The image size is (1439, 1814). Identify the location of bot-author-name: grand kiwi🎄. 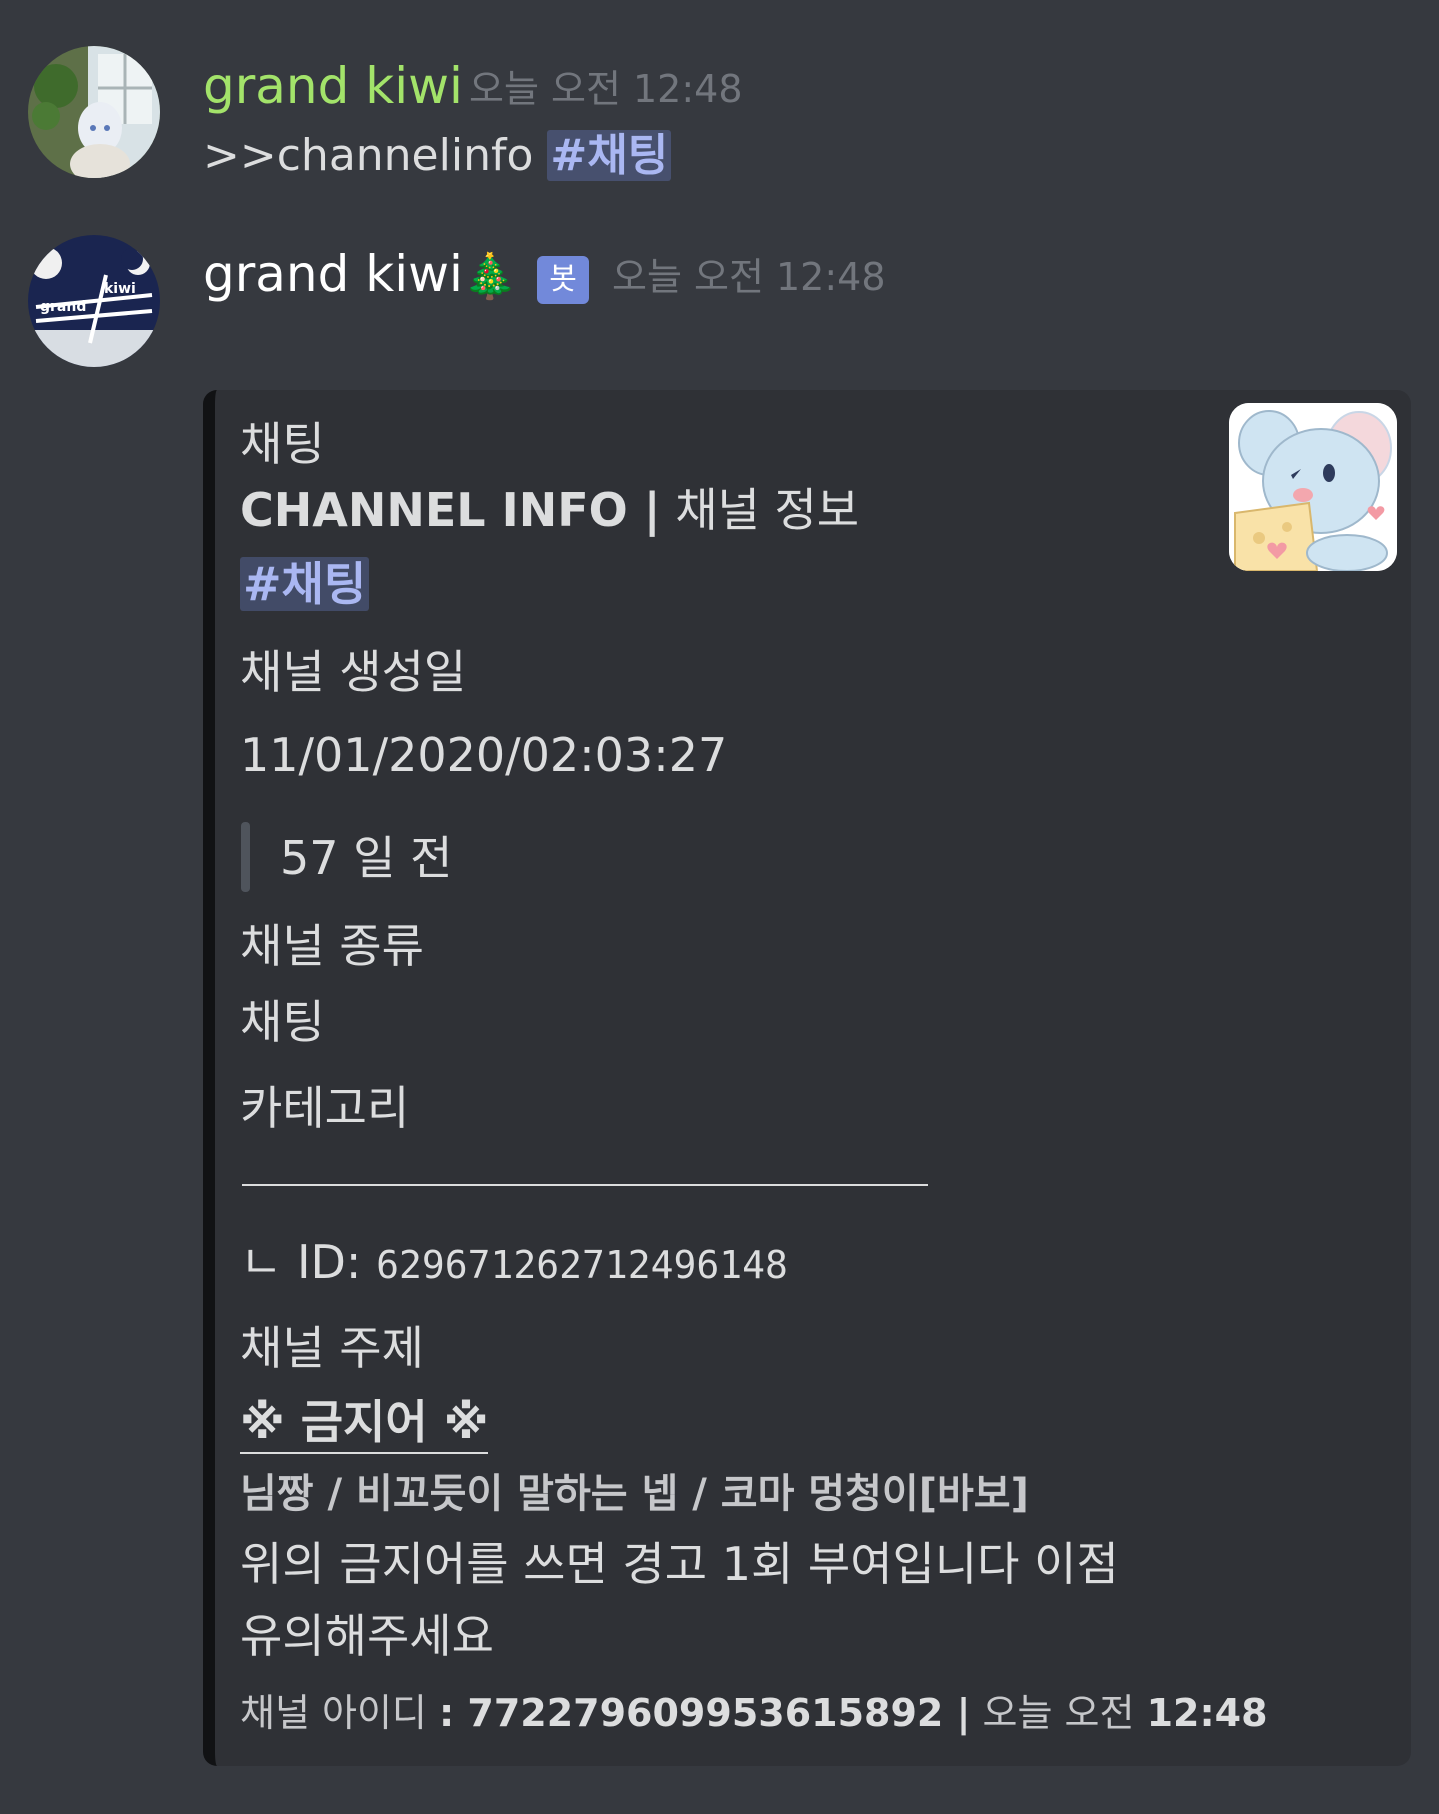
(360, 275).